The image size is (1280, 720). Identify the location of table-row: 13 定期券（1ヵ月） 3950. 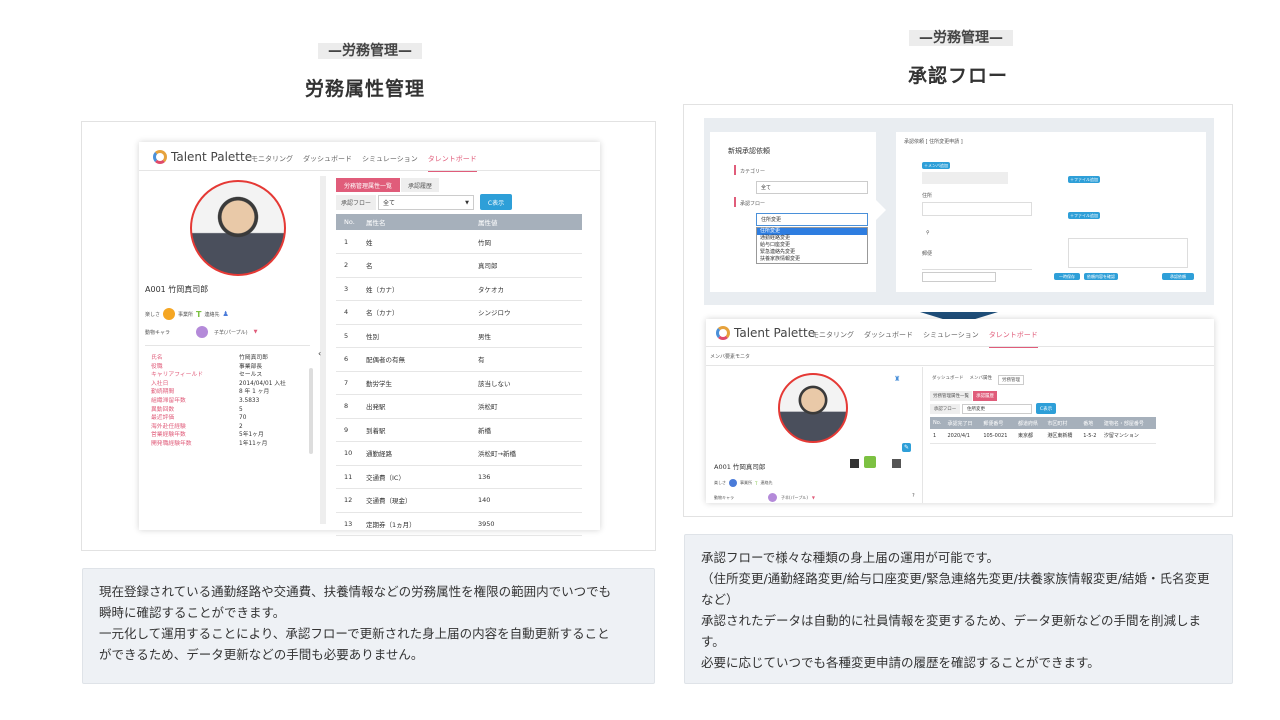
(459, 524).